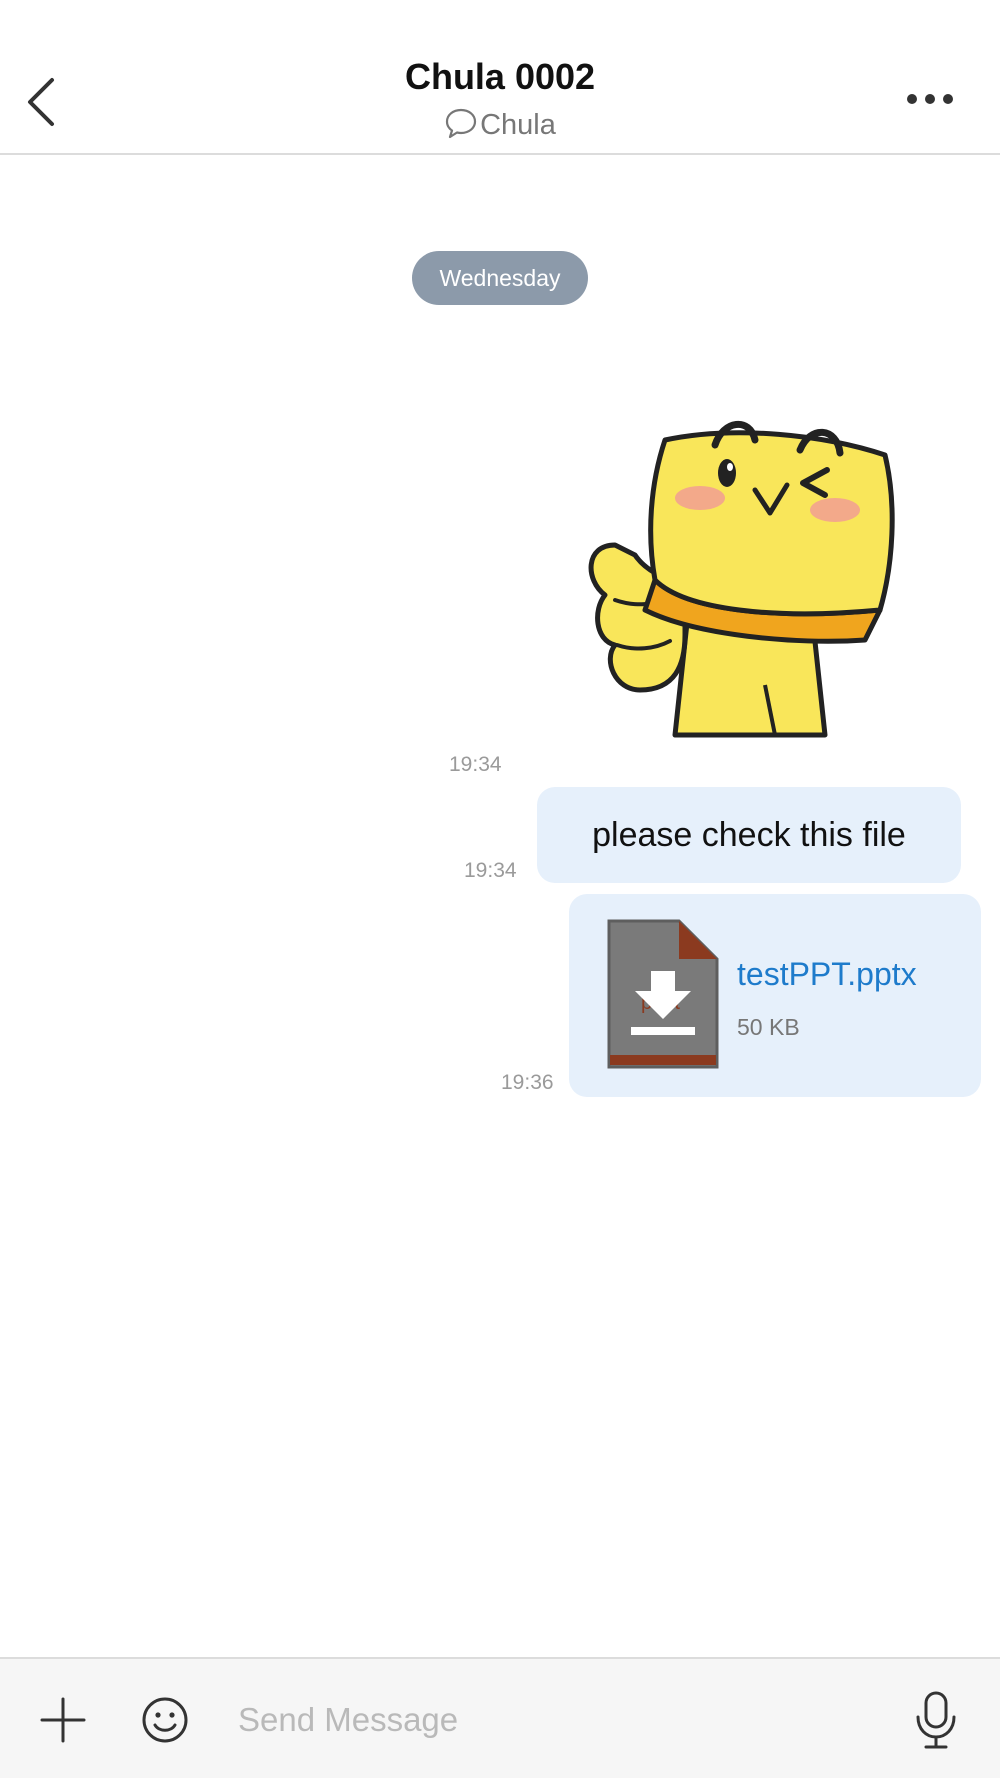 The image size is (1000, 1778). I want to click on message-input, so click(558, 1720).